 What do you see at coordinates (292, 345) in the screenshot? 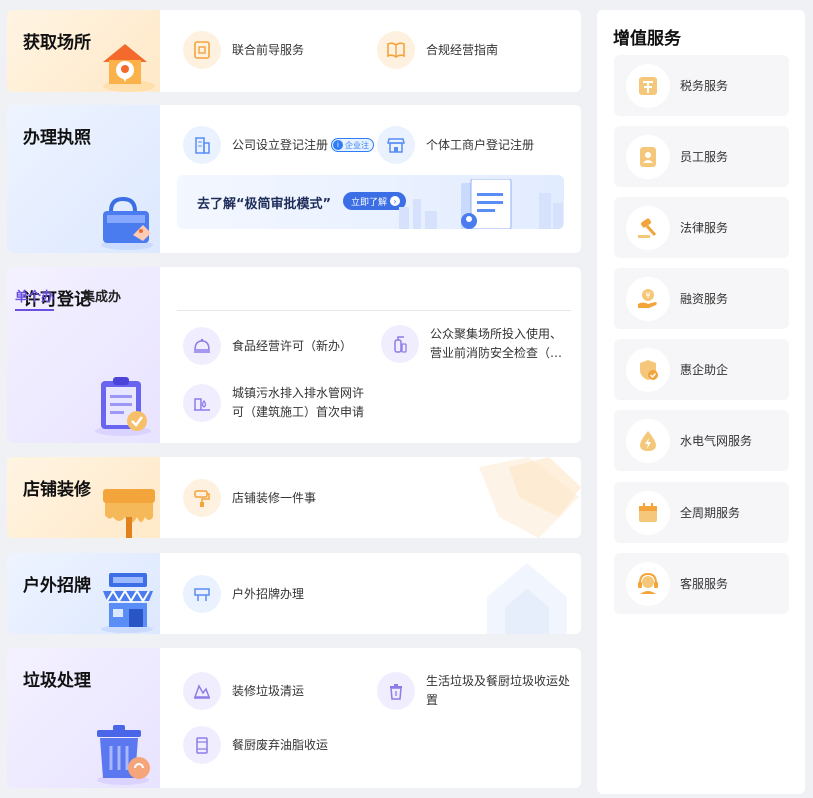
I see `item-label: 食品经营许可（新办）` at bounding box center [292, 345].